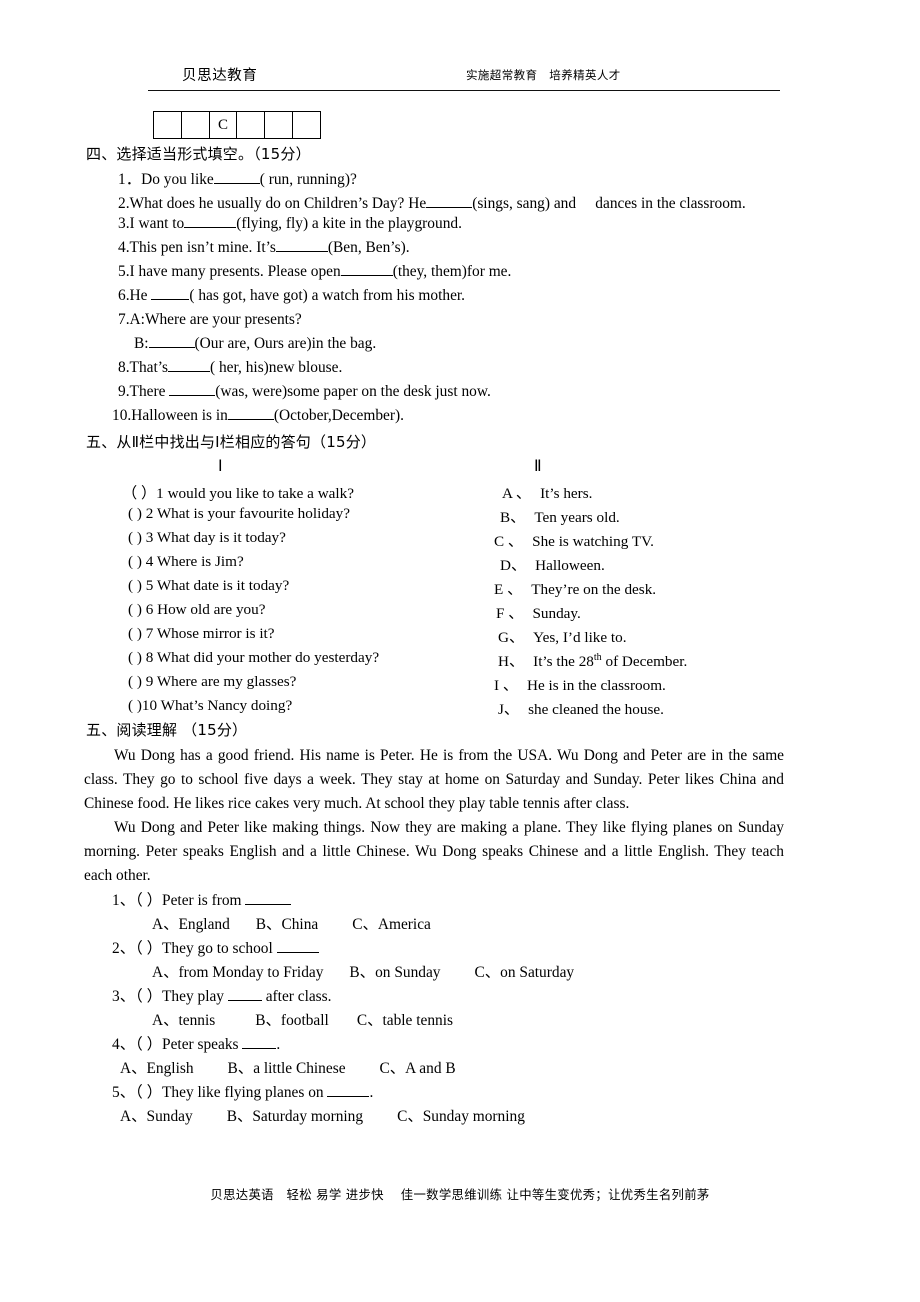 The height and width of the screenshot is (1302, 920). Describe the element at coordinates (394, 972) in the screenshot. I see `option-b: B、on Sunday` at that location.